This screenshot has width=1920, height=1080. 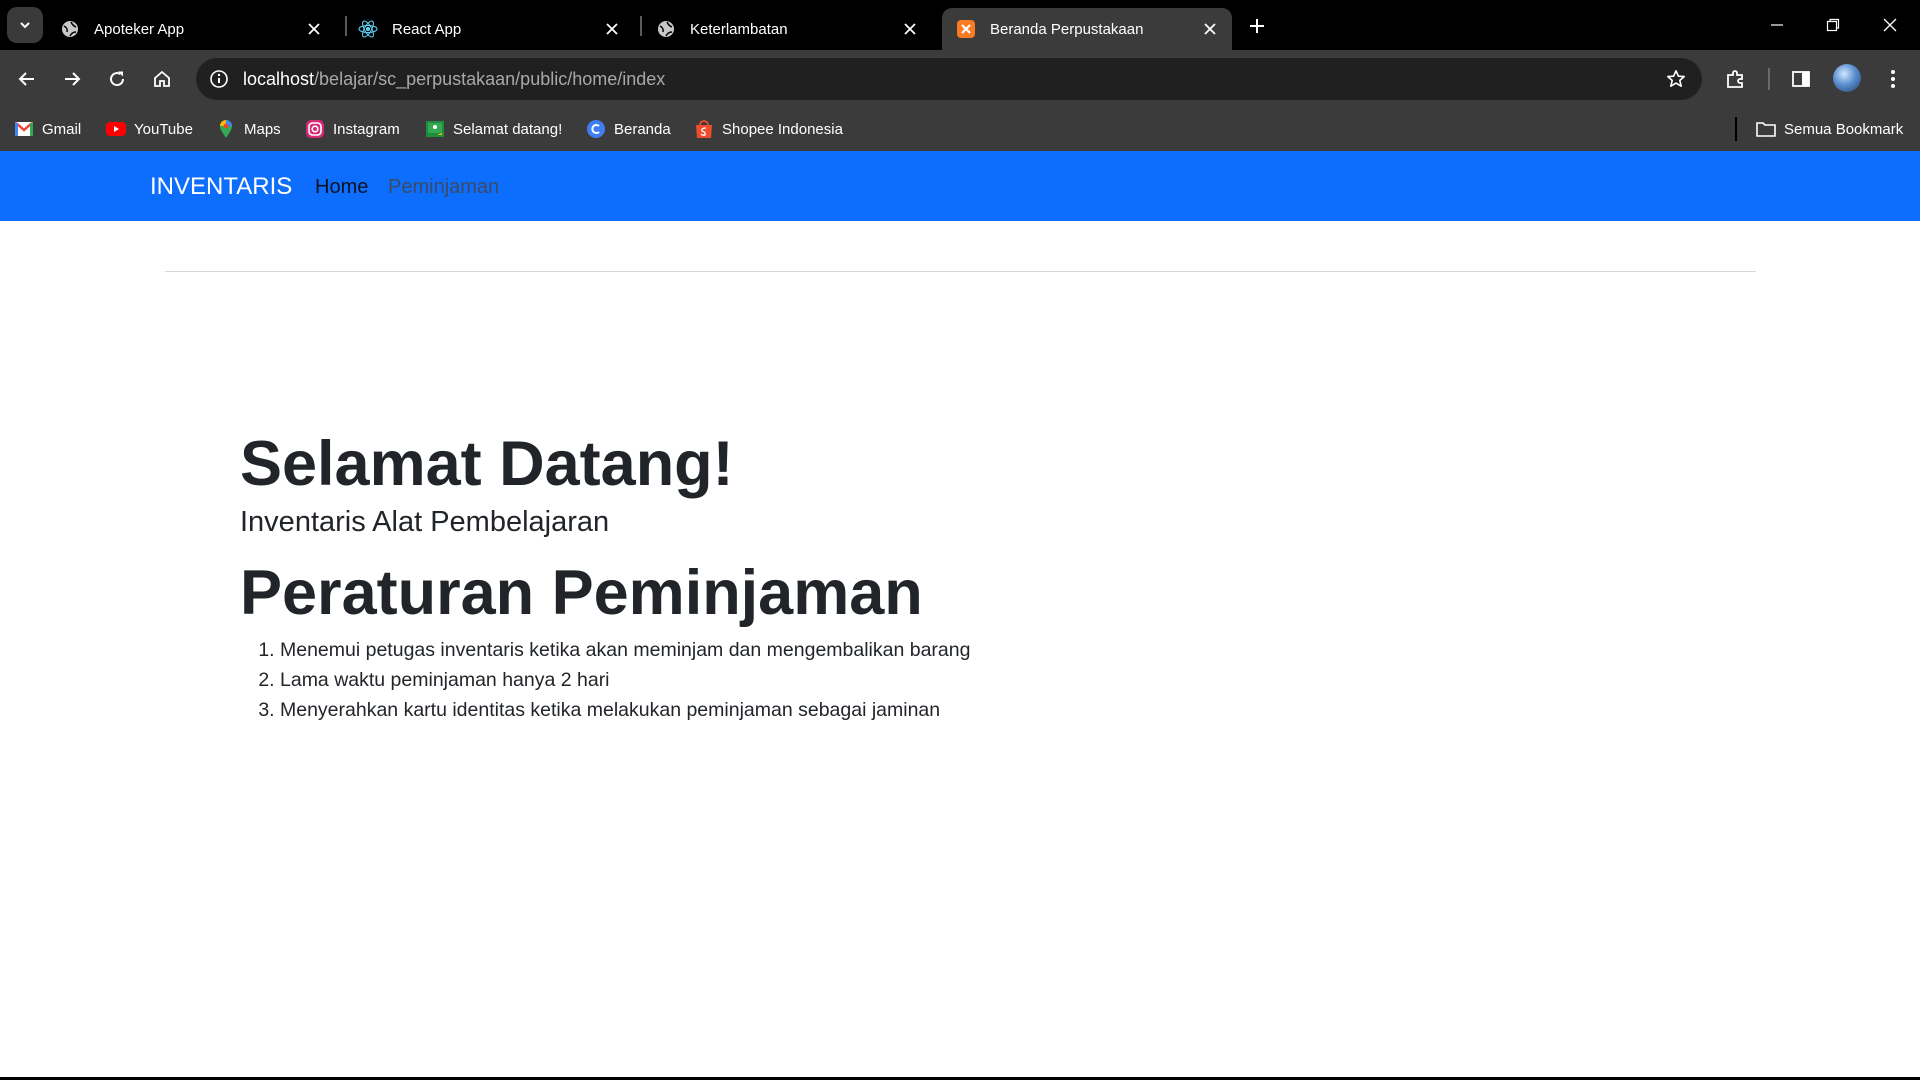 I want to click on puzzle-icon, so click(x=1735, y=79).